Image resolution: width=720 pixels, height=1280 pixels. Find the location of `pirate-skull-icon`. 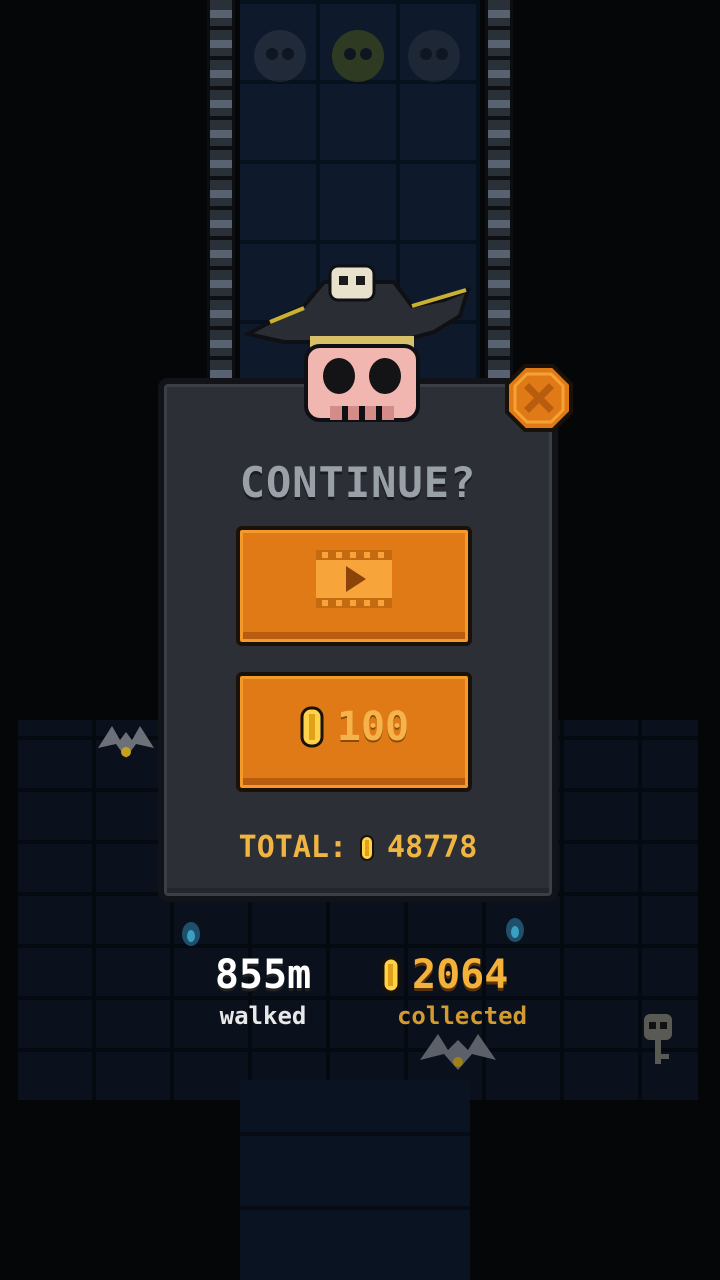

pirate-skull-icon is located at coordinates (357, 350).